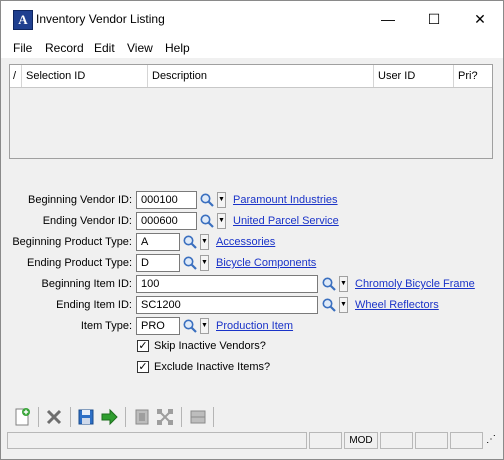 Image resolution: width=504 pixels, height=460 pixels. What do you see at coordinates (158, 263) in the screenshot?
I see `ending-product-type-input: D` at bounding box center [158, 263].